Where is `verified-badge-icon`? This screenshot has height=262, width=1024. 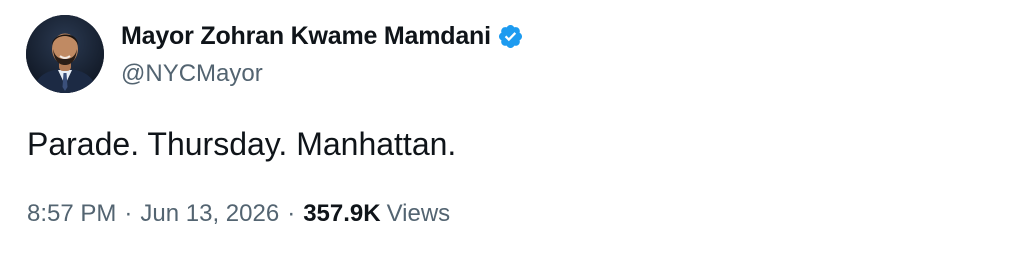 verified-badge-icon is located at coordinates (510, 36).